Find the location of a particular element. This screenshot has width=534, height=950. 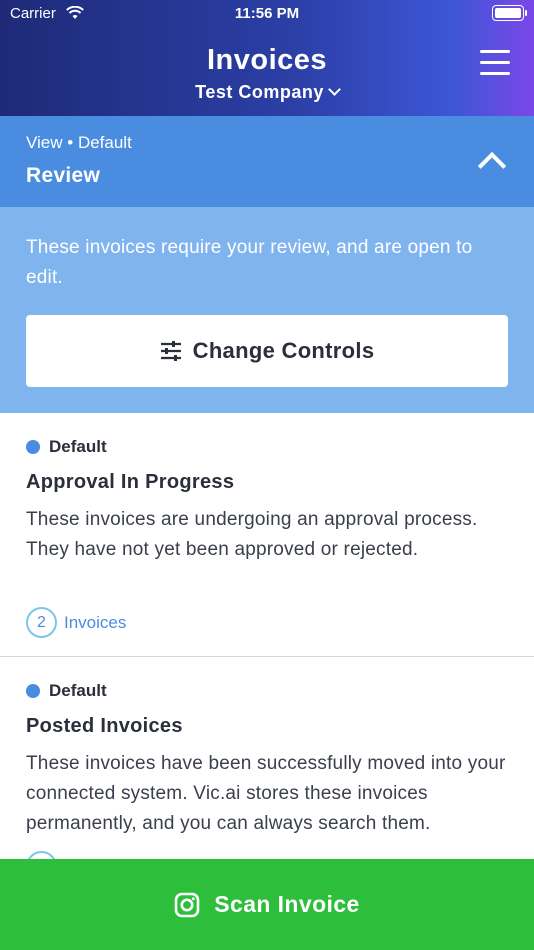

page-title: Invoices is located at coordinates (267, 60).